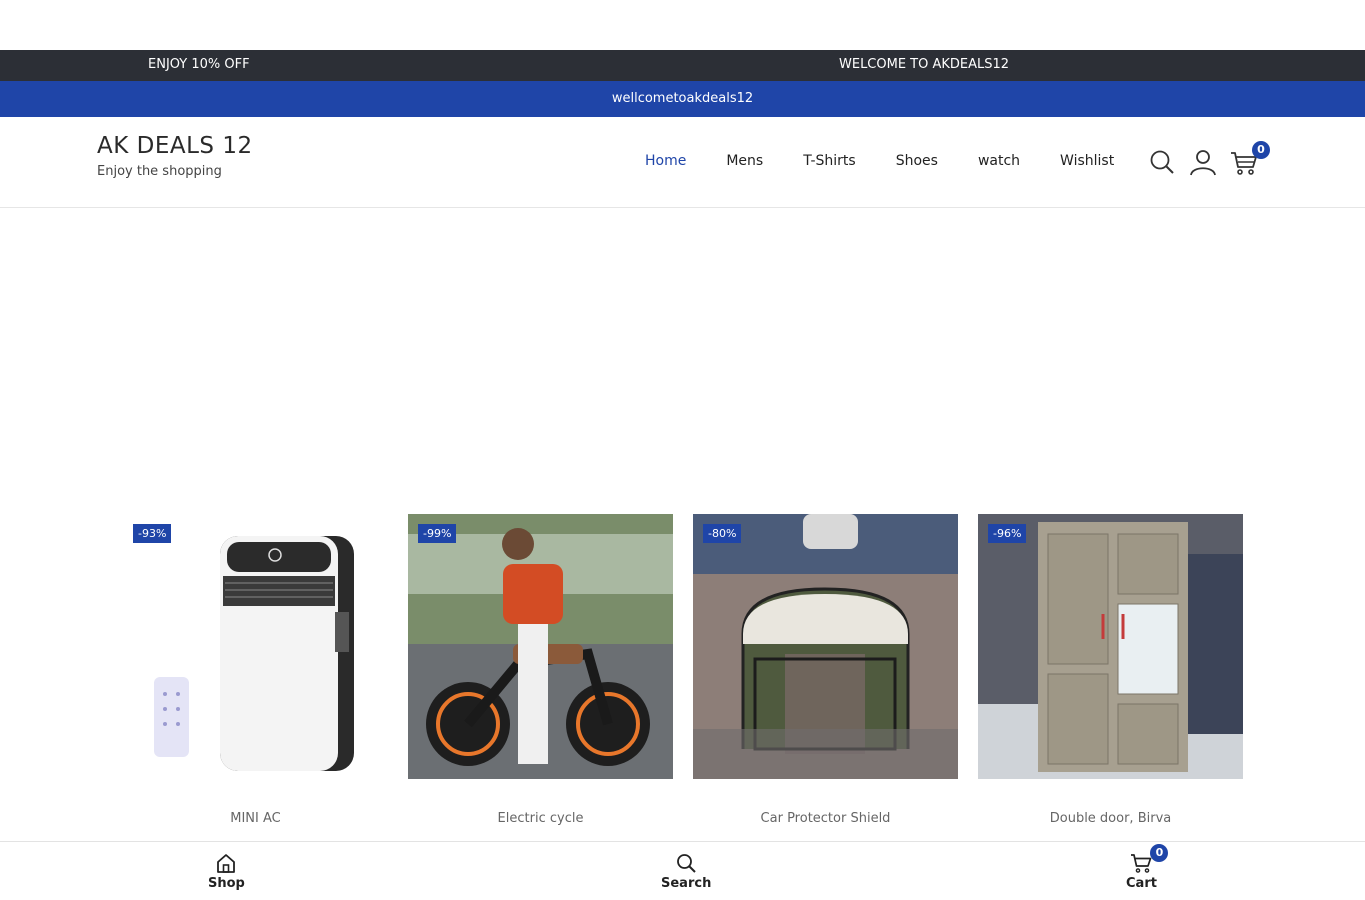 The width and height of the screenshot is (1365, 900). I want to click on brand: AK DEALS 12 Enjoy the shopping, so click(175, 156).